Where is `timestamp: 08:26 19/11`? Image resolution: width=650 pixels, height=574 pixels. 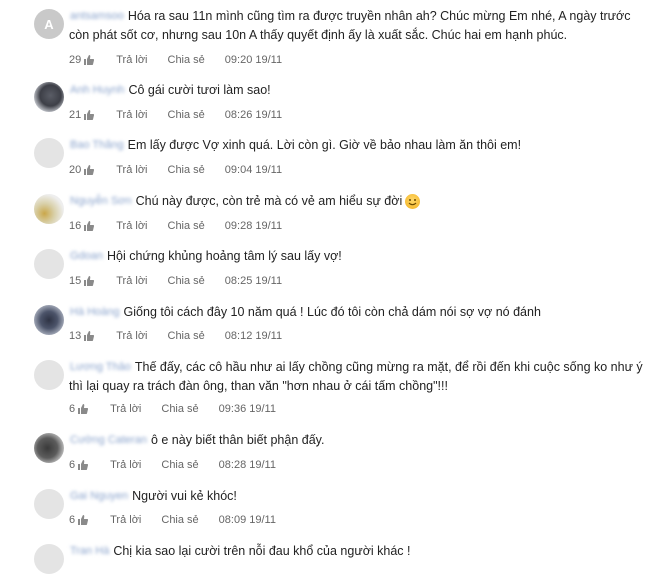 timestamp: 08:26 19/11 is located at coordinates (253, 115).